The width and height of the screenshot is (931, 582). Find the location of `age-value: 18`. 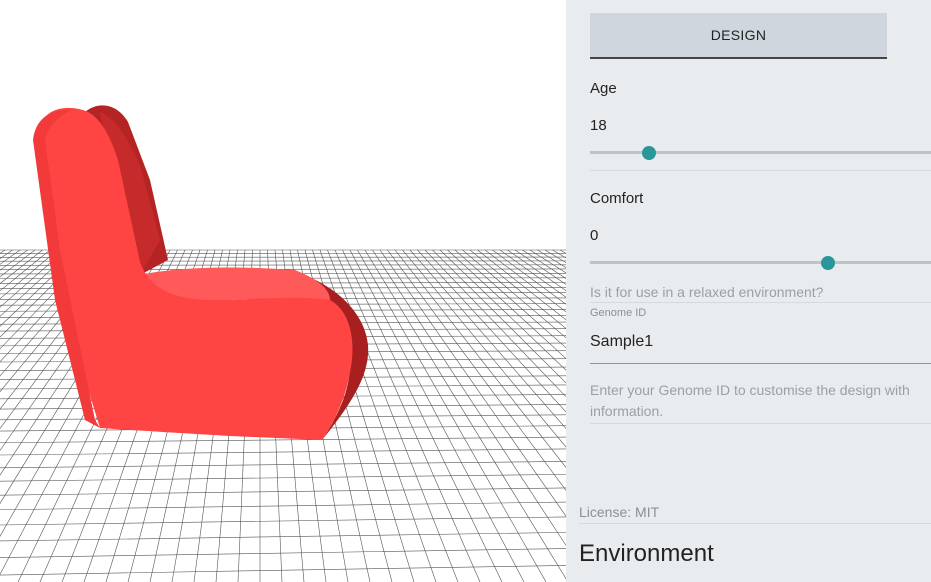

age-value: 18 is located at coordinates (598, 125).